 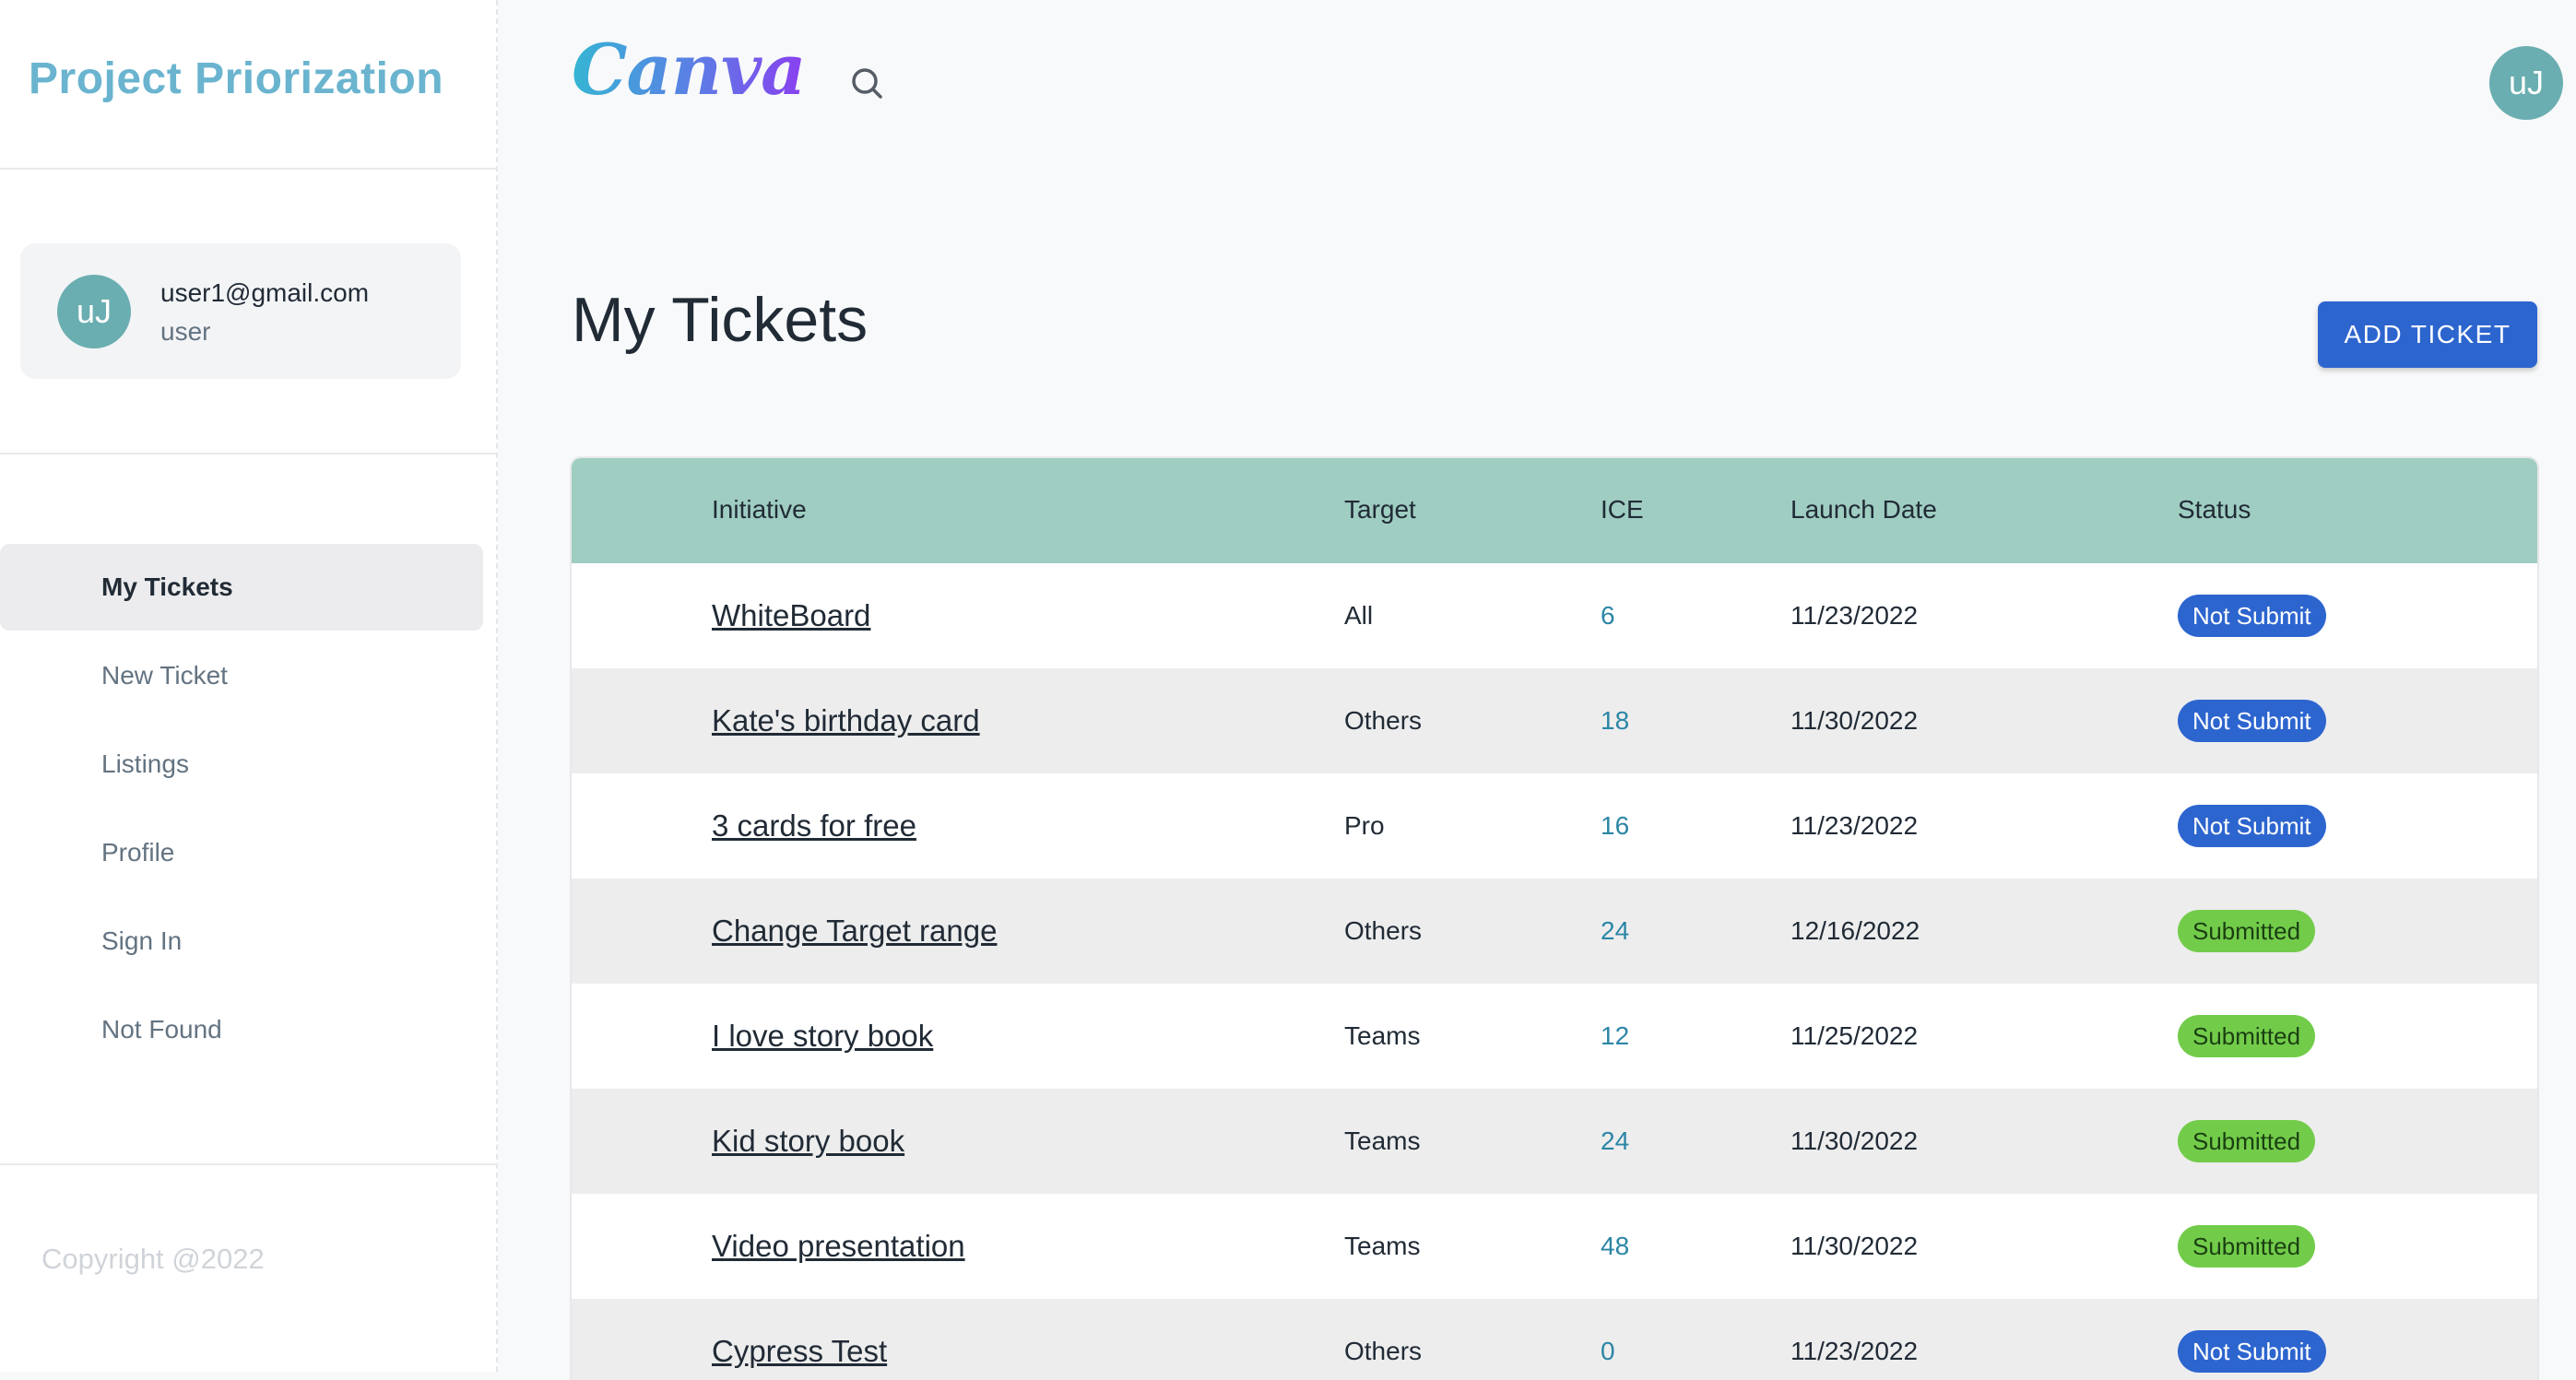 I want to click on user-email: user1@gmail.com, so click(x=265, y=293).